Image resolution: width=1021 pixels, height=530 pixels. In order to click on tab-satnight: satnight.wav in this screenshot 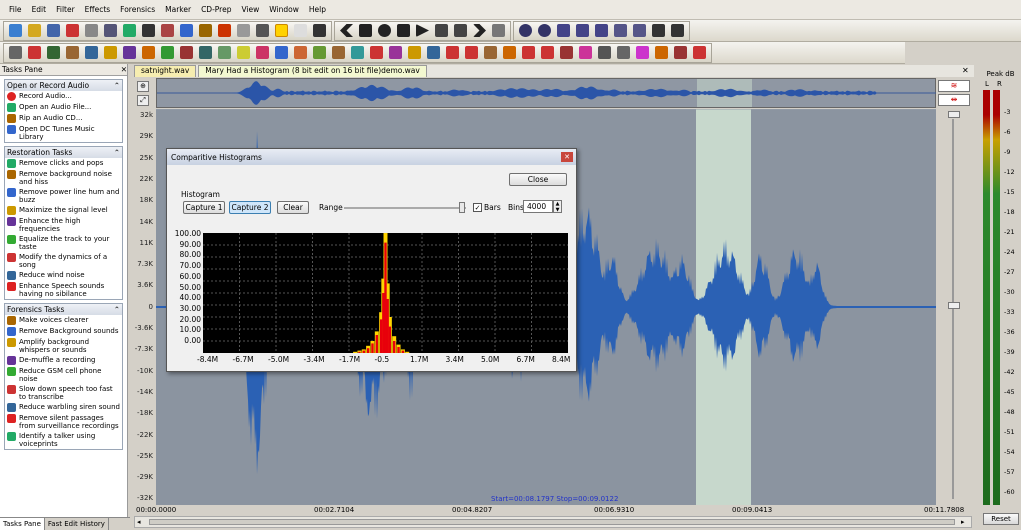, I will do `click(165, 71)`.